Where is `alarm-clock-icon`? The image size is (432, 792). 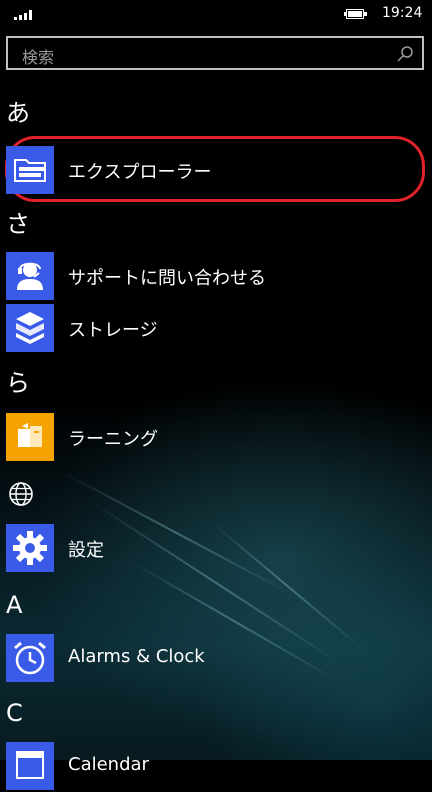
alarm-clock-icon is located at coordinates (30, 658).